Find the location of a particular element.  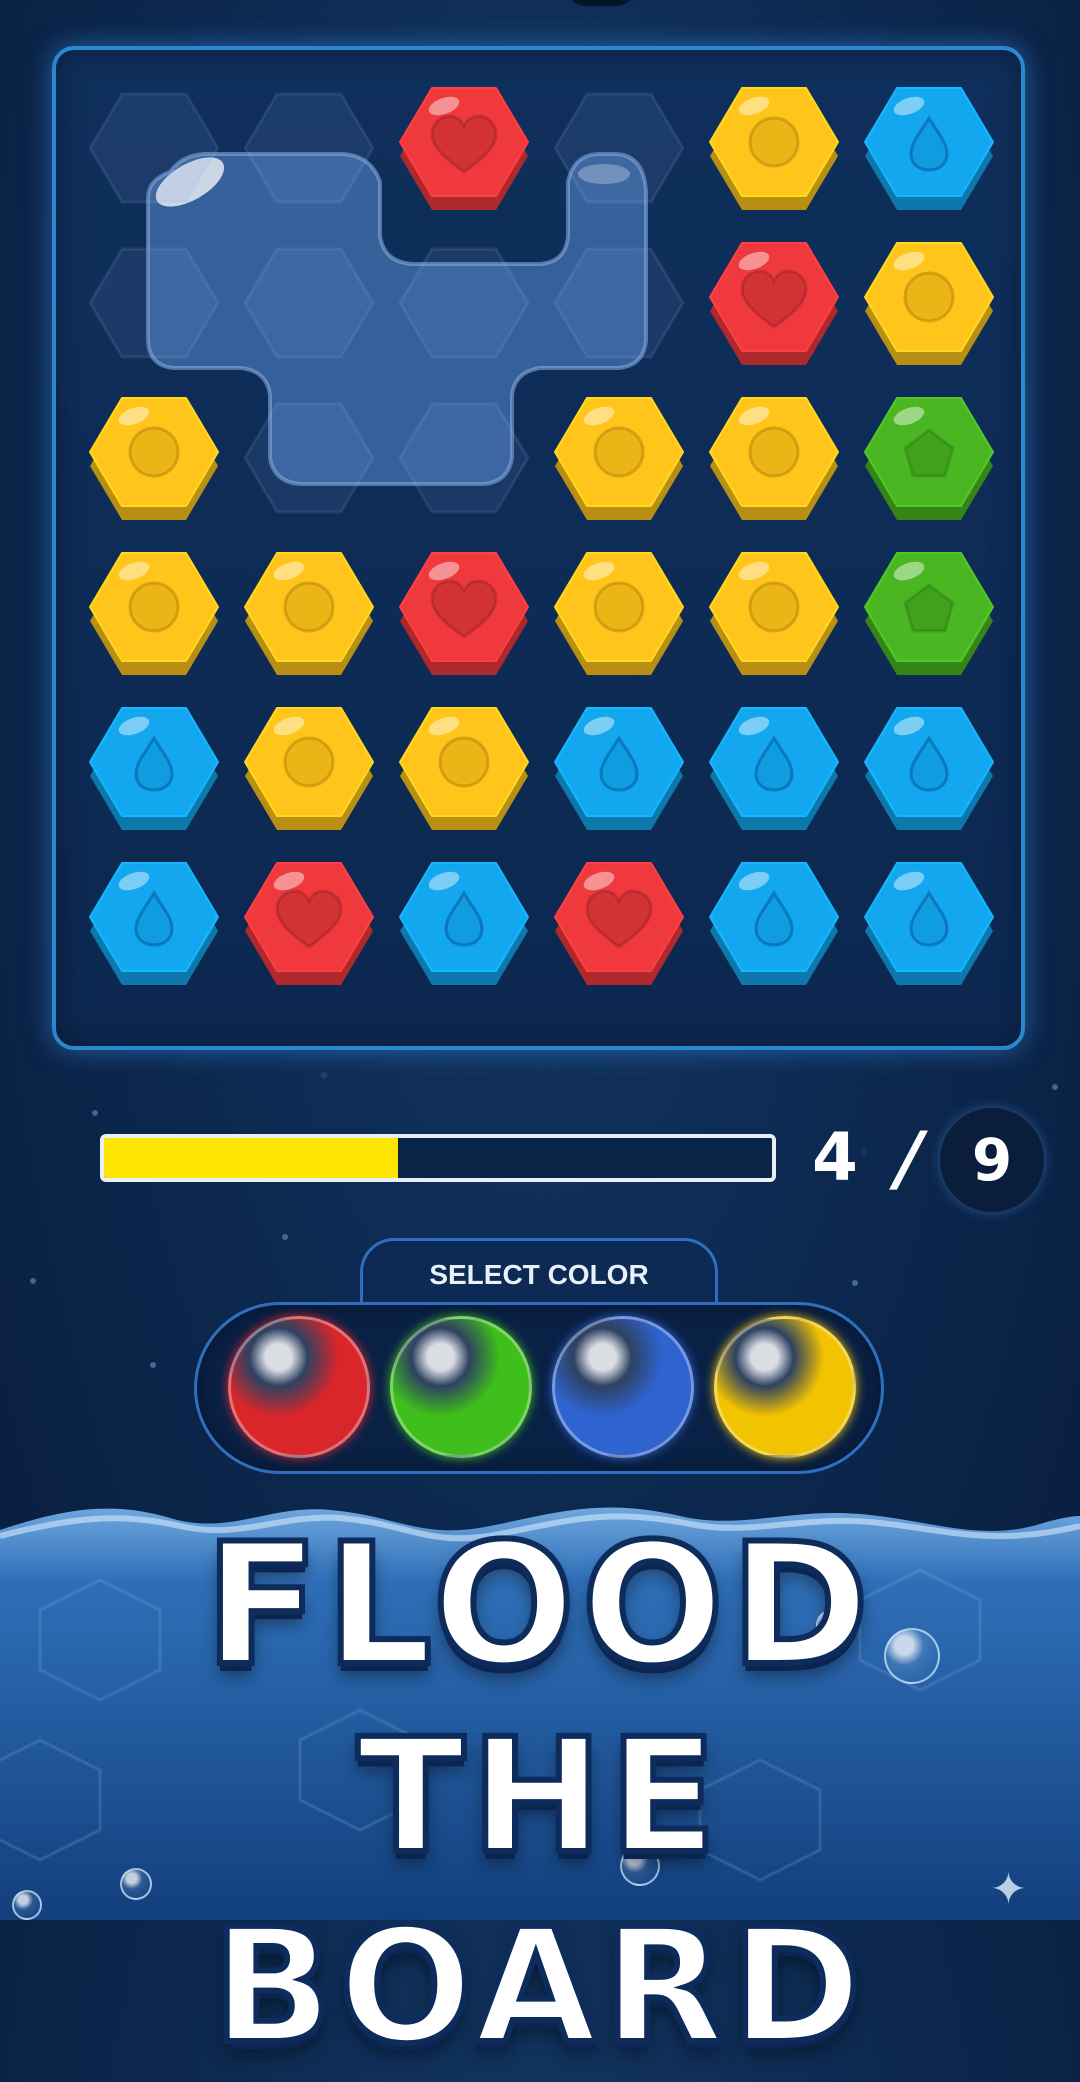

bubble is located at coordinates (27, 1905).